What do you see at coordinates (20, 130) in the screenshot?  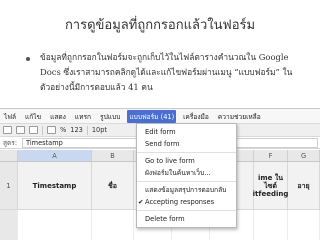 I see `undo-icon` at bounding box center [20, 130].